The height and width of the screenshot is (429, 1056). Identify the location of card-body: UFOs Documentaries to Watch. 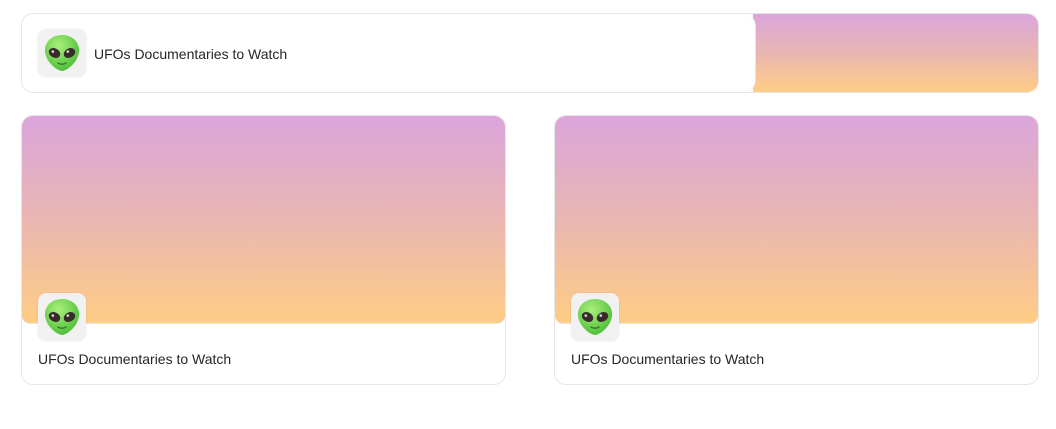
(389, 53).